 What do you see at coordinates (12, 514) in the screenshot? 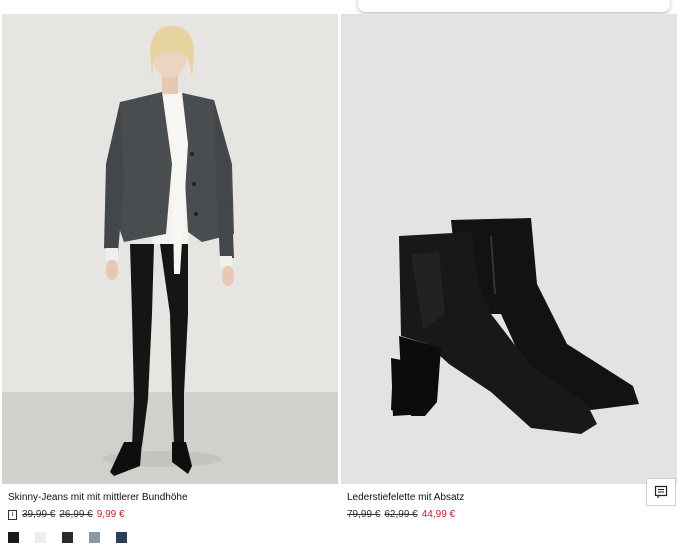
I see `info-icon: i` at bounding box center [12, 514].